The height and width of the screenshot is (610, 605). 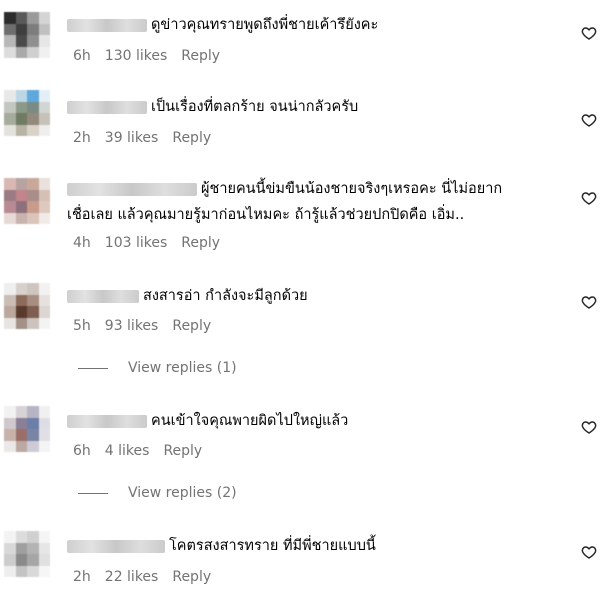 What do you see at coordinates (132, 577) in the screenshot?
I see `likes-count: 22 likes` at bounding box center [132, 577].